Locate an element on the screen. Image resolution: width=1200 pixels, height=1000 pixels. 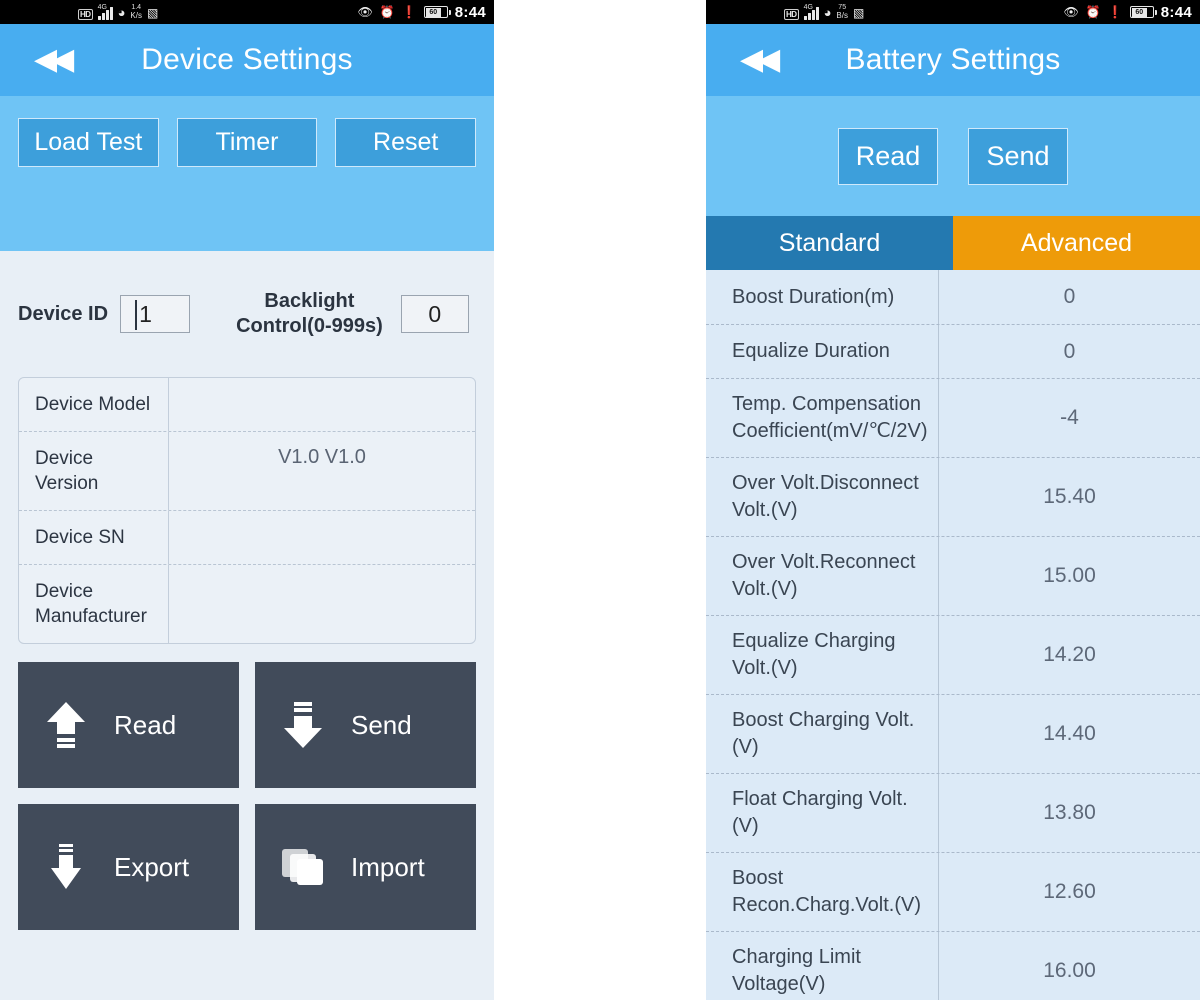
import-button: Import is located at coordinates (365, 867).